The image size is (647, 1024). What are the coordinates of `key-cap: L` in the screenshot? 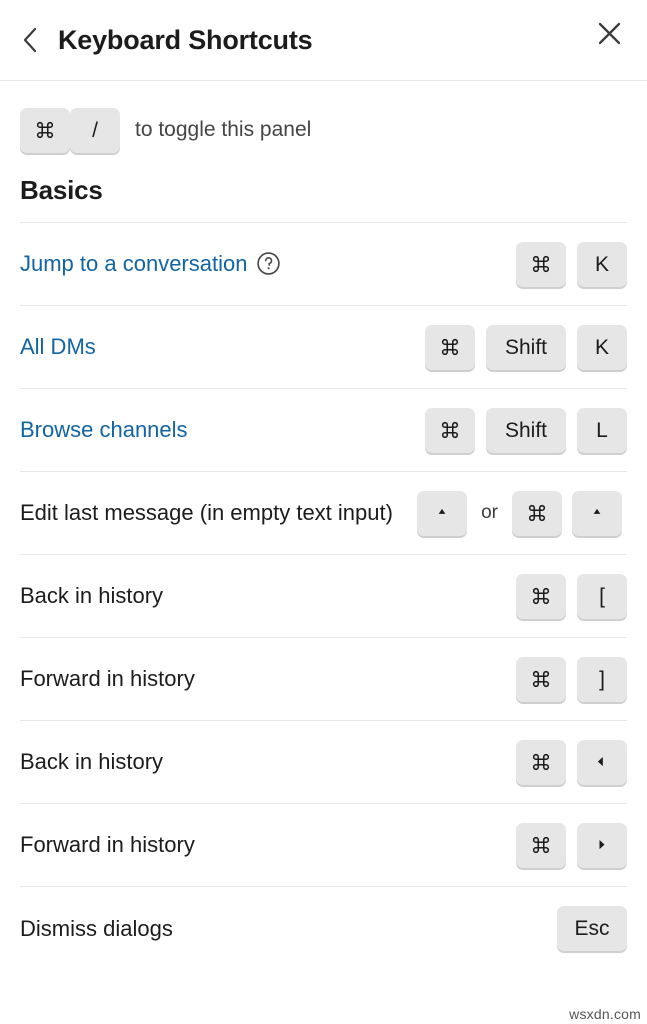 It's located at (602, 430).